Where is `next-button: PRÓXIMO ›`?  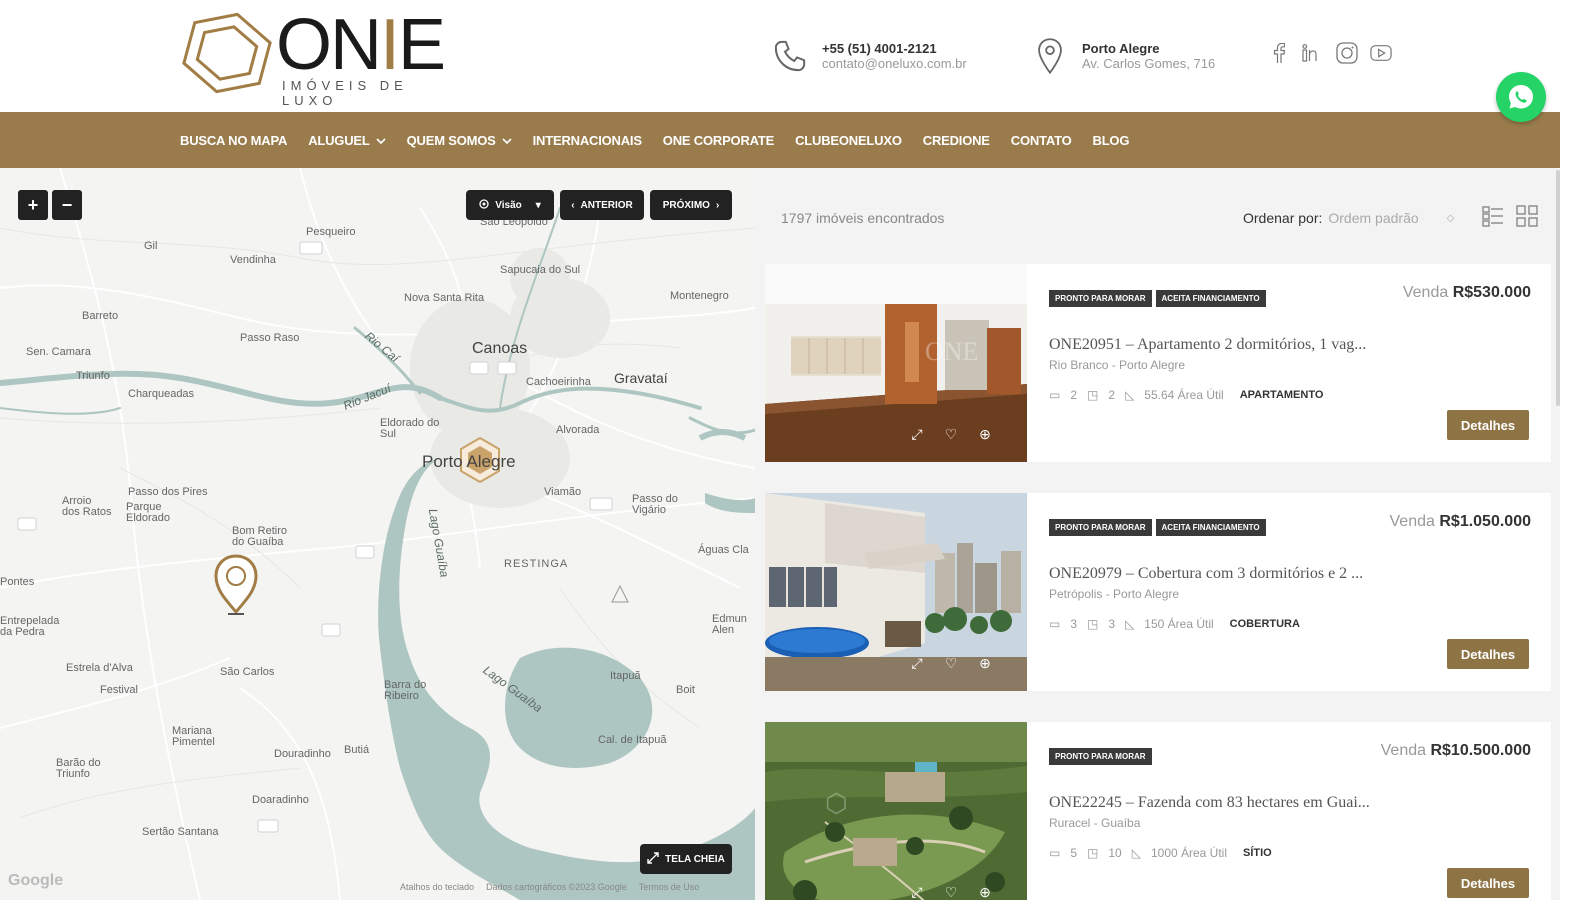
next-button: PRÓXIMO › is located at coordinates (691, 205).